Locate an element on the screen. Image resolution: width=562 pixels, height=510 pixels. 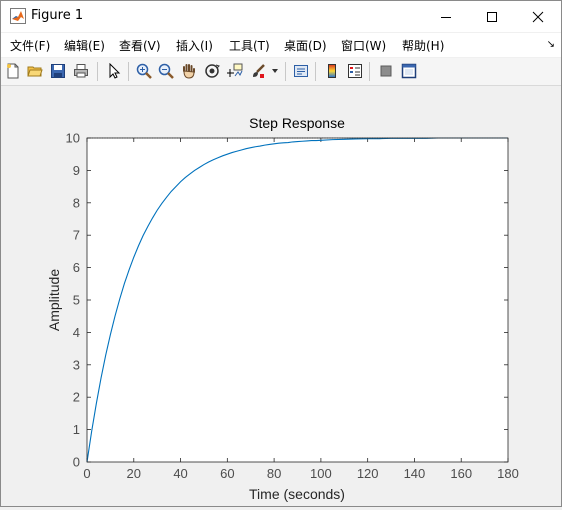
data-cursor-icon is located at coordinates (235, 70).